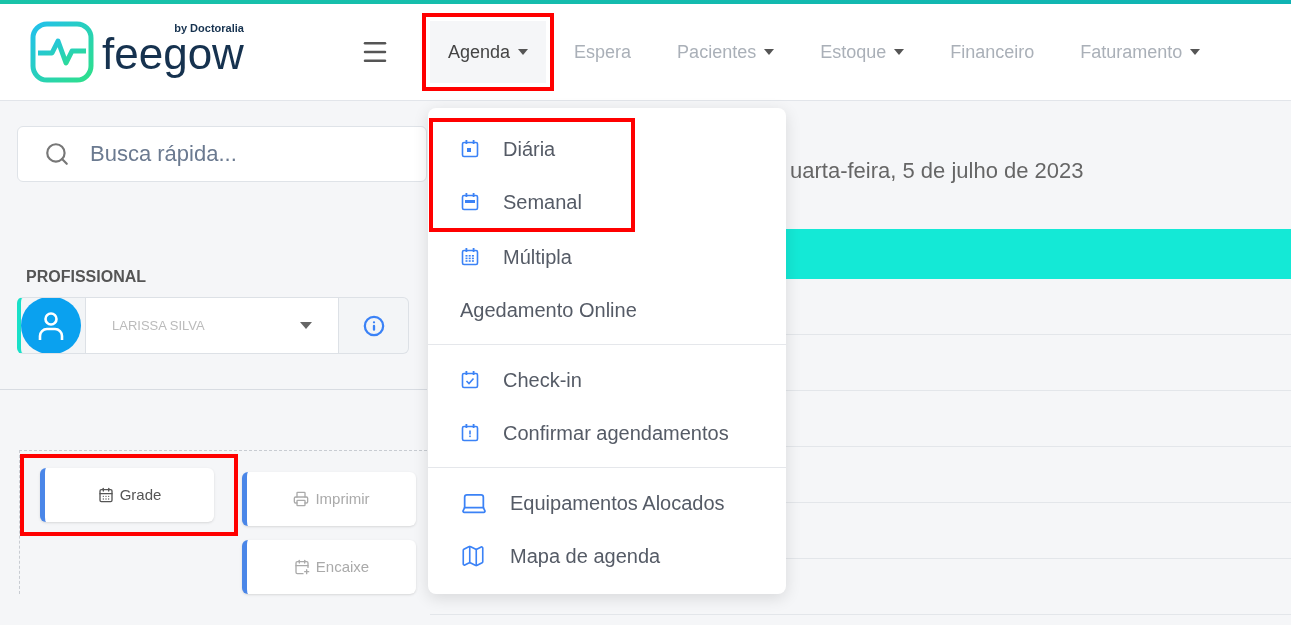 The width and height of the screenshot is (1291, 625). Describe the element at coordinates (51, 325) in the screenshot. I see `user-icon` at that location.